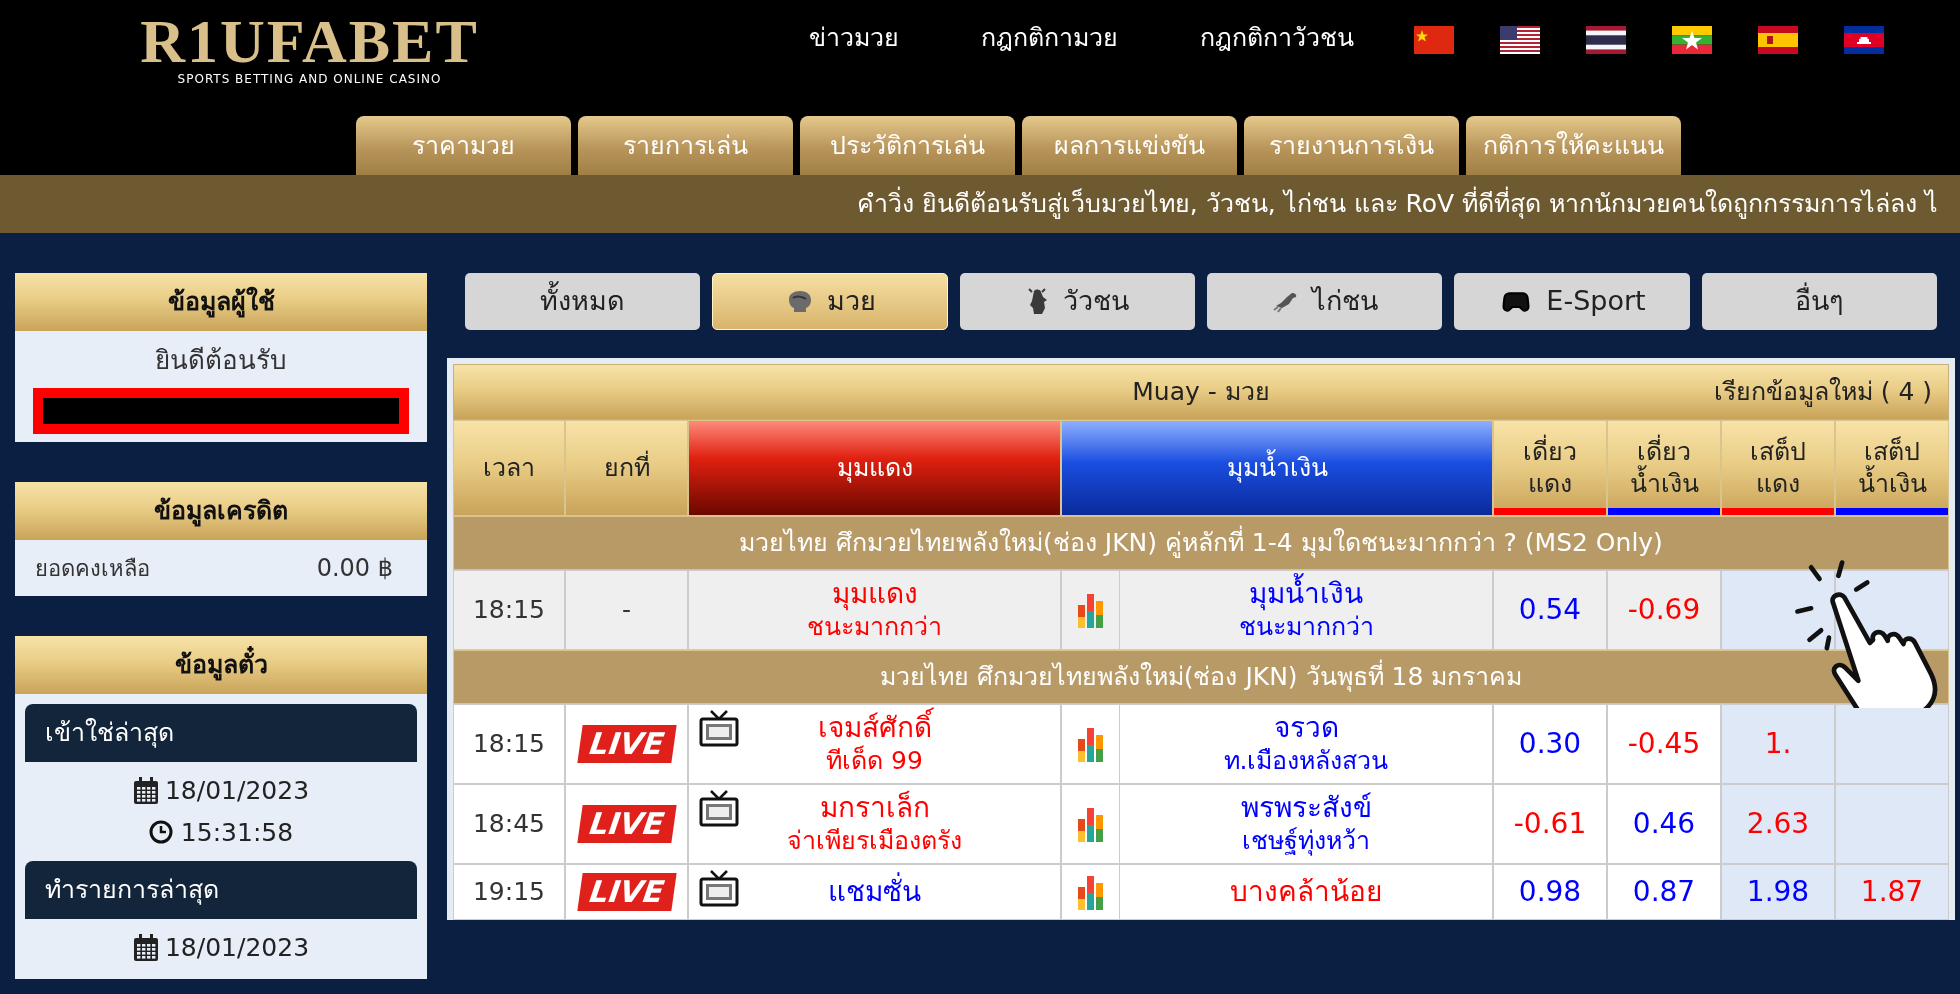 This screenshot has width=1960, height=994. I want to click on fighter-camp: เชษฐ์ทุ่งหว้า, so click(1306, 841).